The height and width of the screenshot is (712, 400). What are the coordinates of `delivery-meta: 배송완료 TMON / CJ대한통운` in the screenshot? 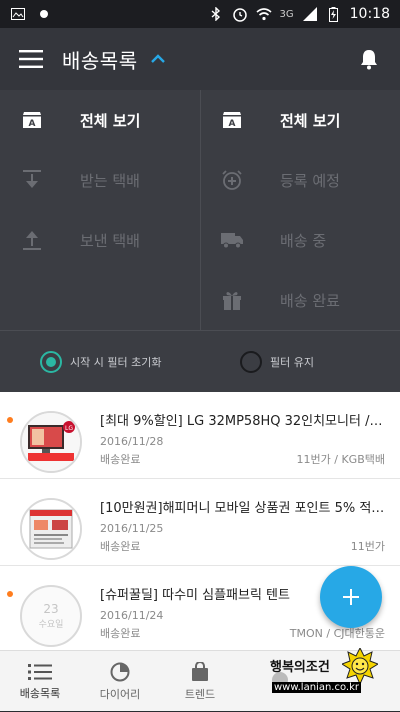 It's located at (242, 633).